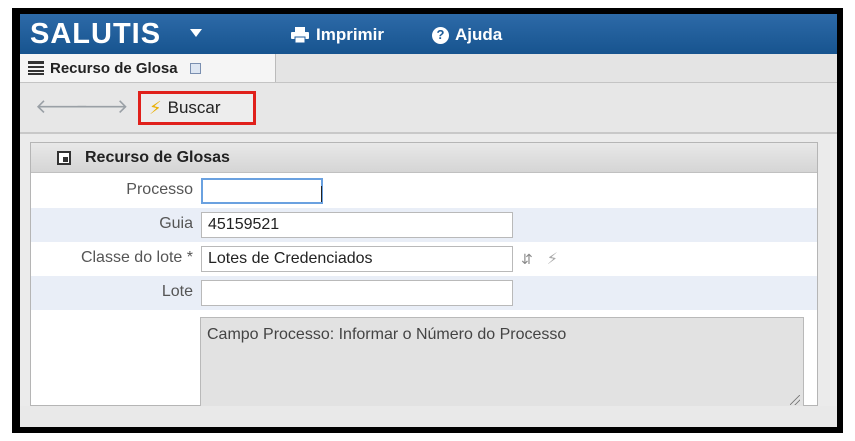 This screenshot has height=441, width=855. What do you see at coordinates (36, 68) in the screenshot?
I see `list-icon` at bounding box center [36, 68].